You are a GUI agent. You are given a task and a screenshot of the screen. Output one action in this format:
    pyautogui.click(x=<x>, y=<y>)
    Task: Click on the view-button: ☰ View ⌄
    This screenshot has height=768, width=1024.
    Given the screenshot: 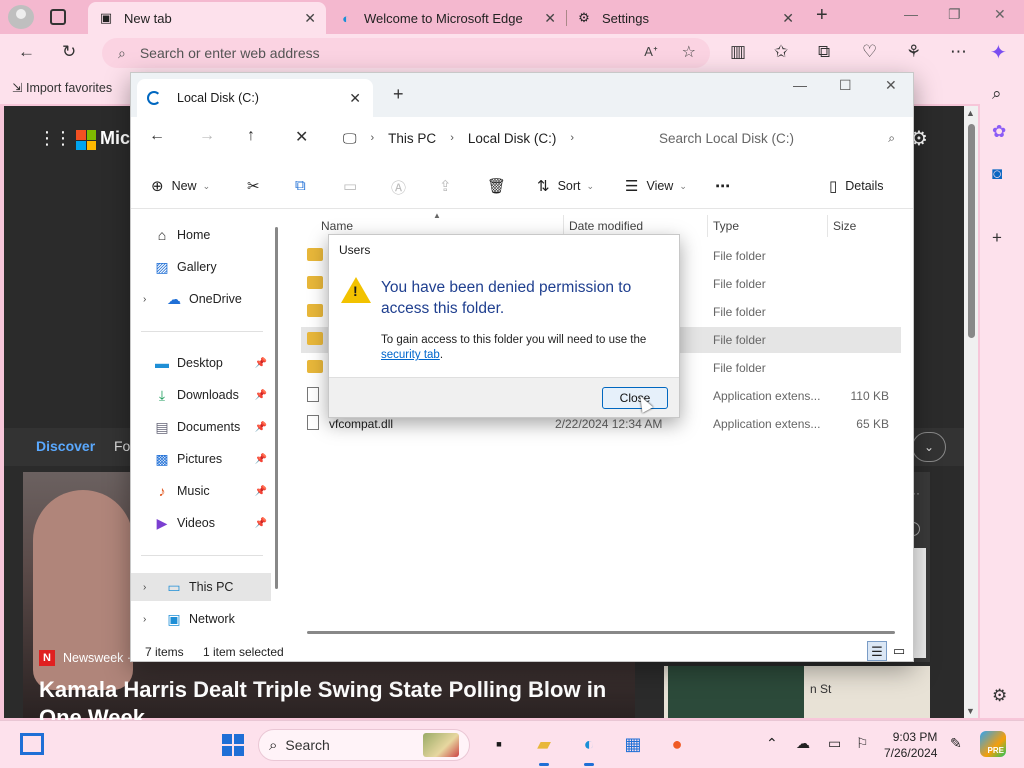 What is the action you would take?
    pyautogui.click(x=656, y=186)
    